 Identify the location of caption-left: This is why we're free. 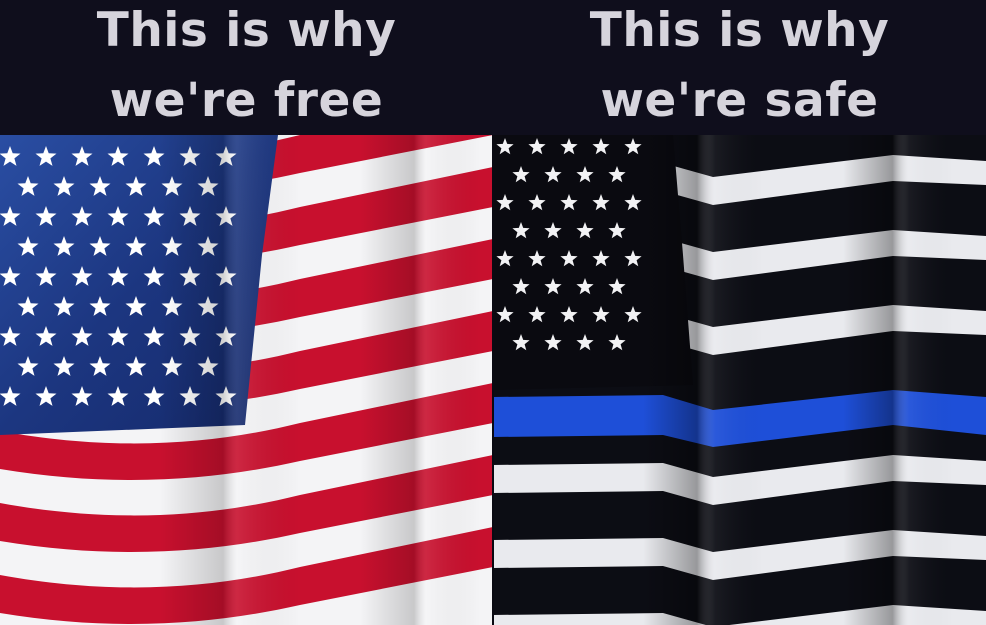
(246, 67).